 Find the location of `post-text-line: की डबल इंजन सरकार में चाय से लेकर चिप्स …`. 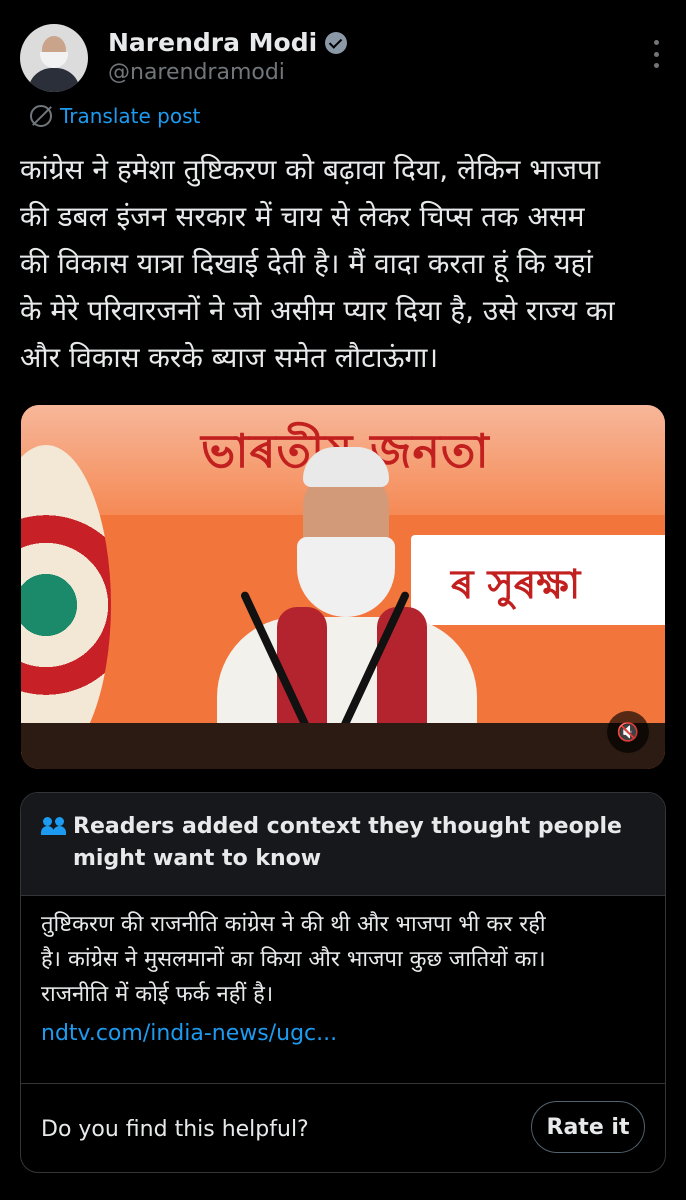

post-text-line: की डबल इंजन सरकार में चाय से लेकर चिप्स … is located at coordinates (302, 216).